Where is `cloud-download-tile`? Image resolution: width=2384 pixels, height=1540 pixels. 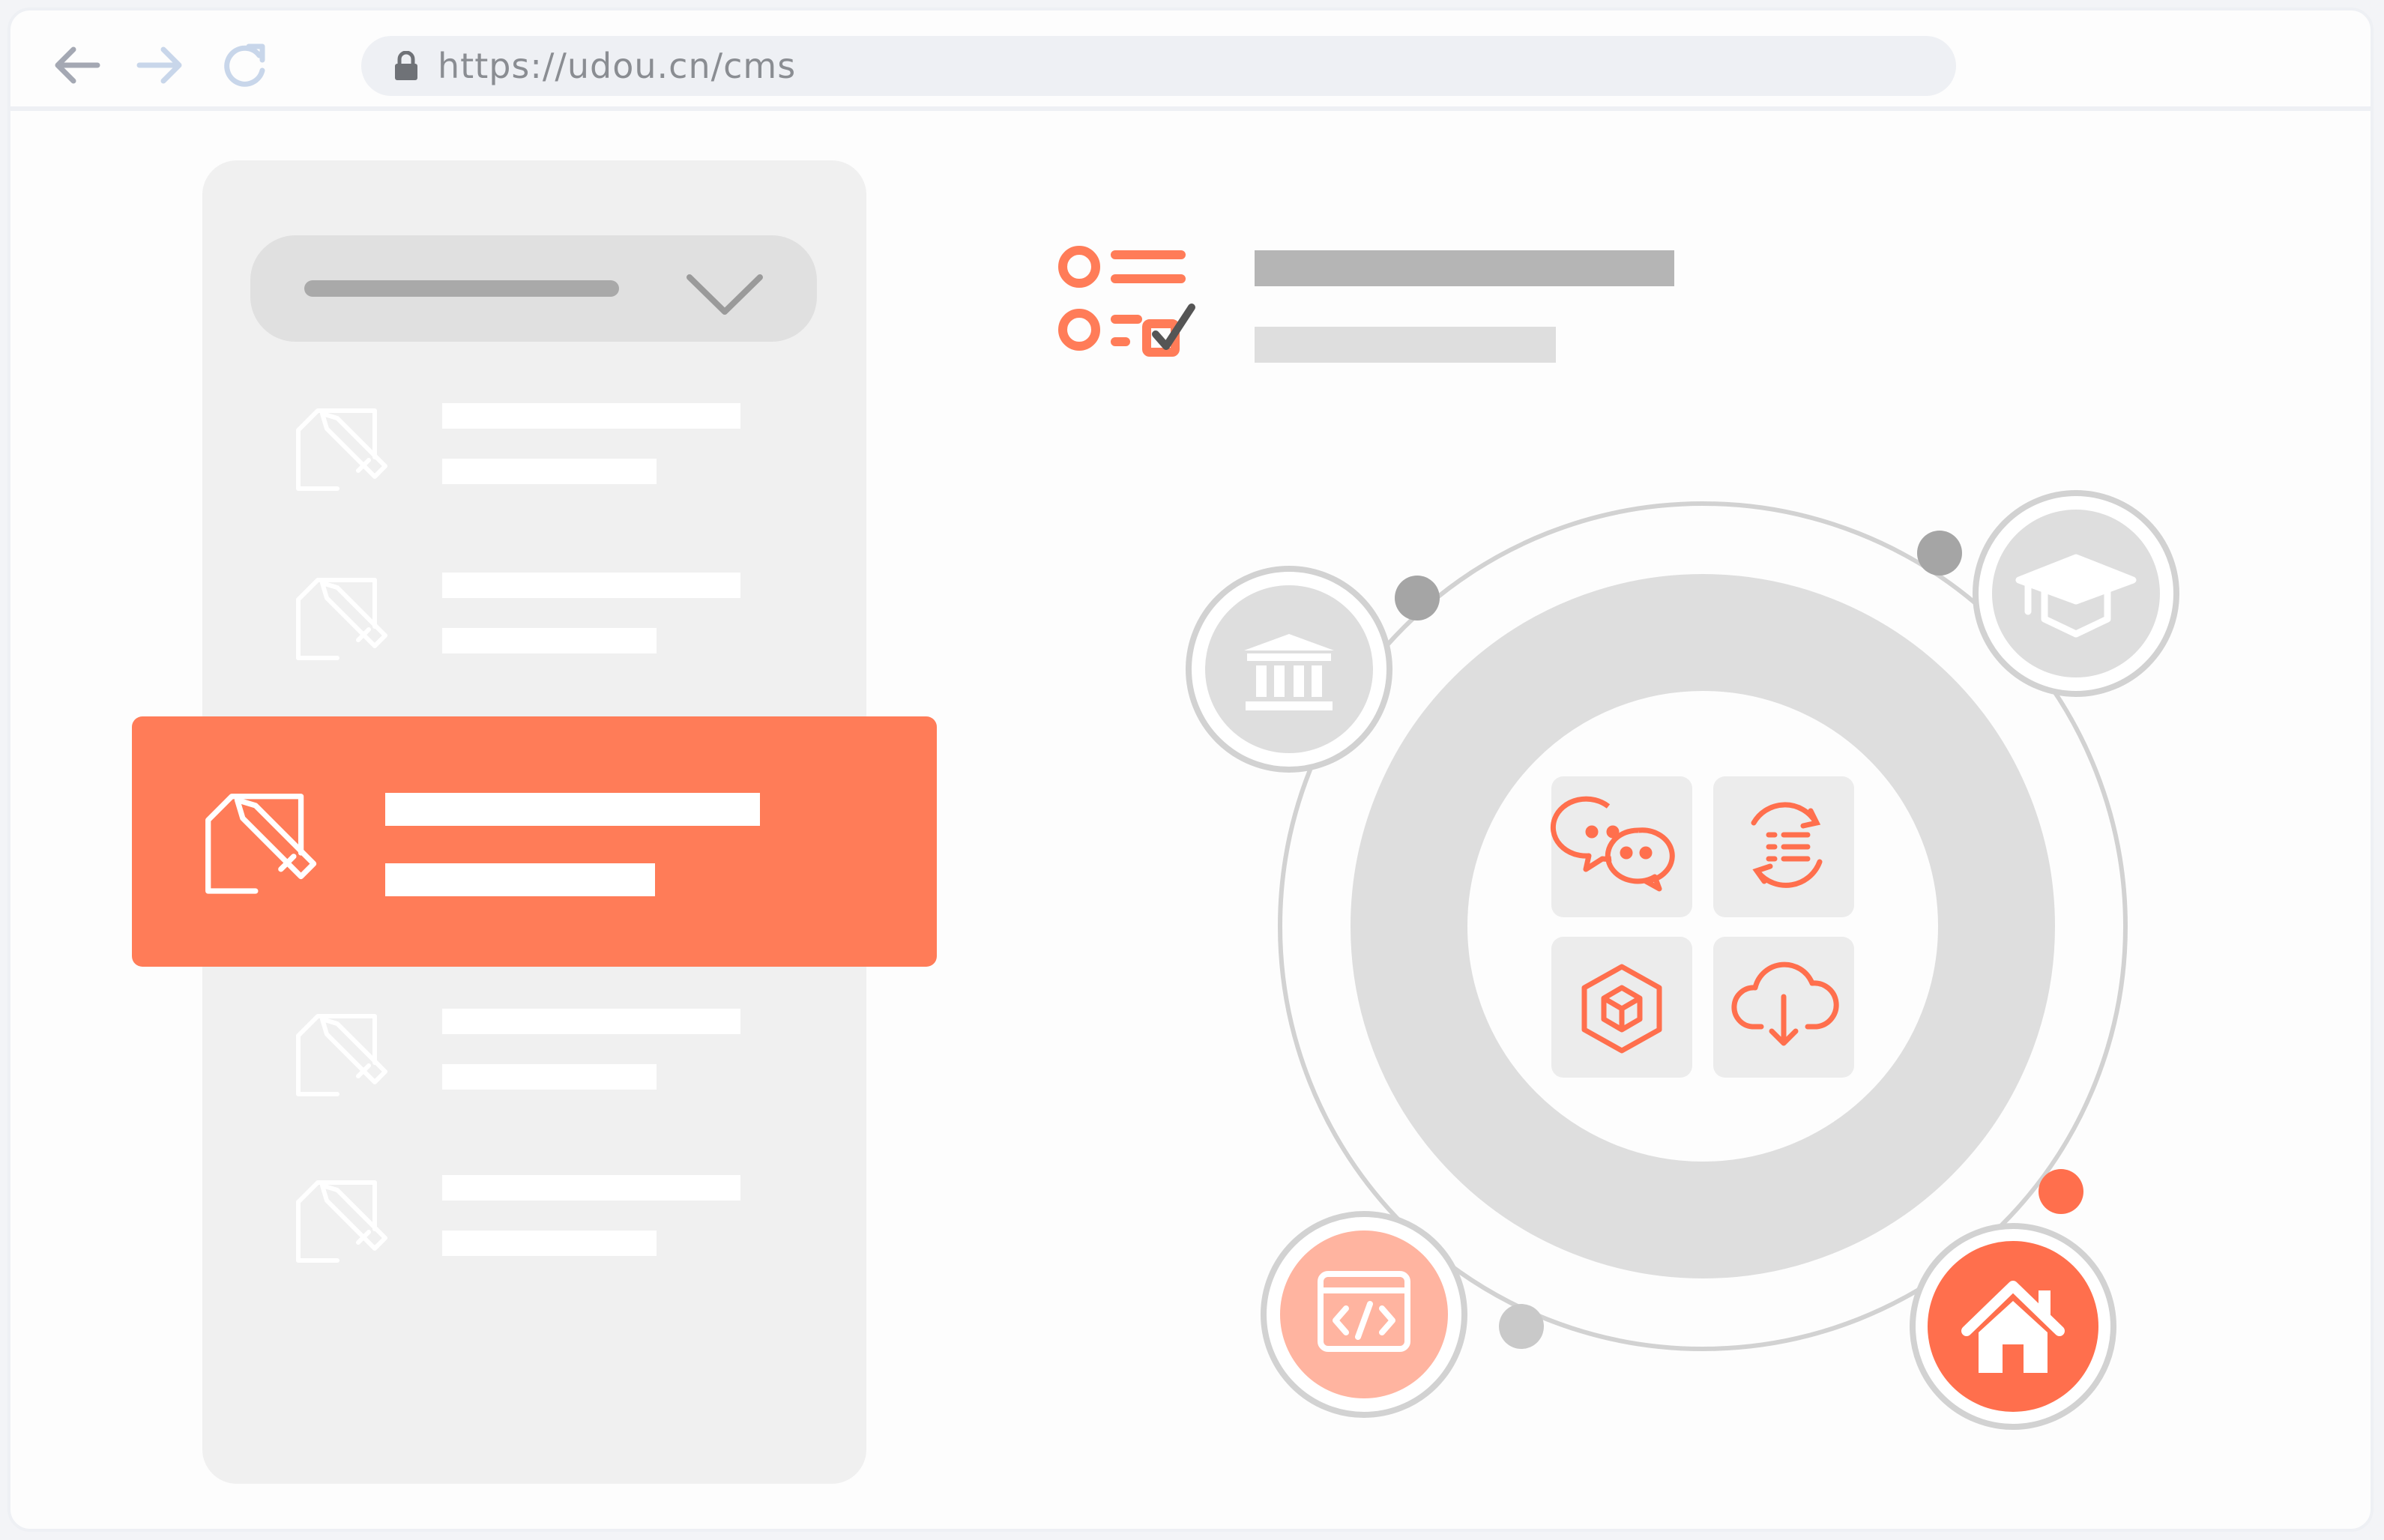
cloud-download-tile is located at coordinates (1784, 1007).